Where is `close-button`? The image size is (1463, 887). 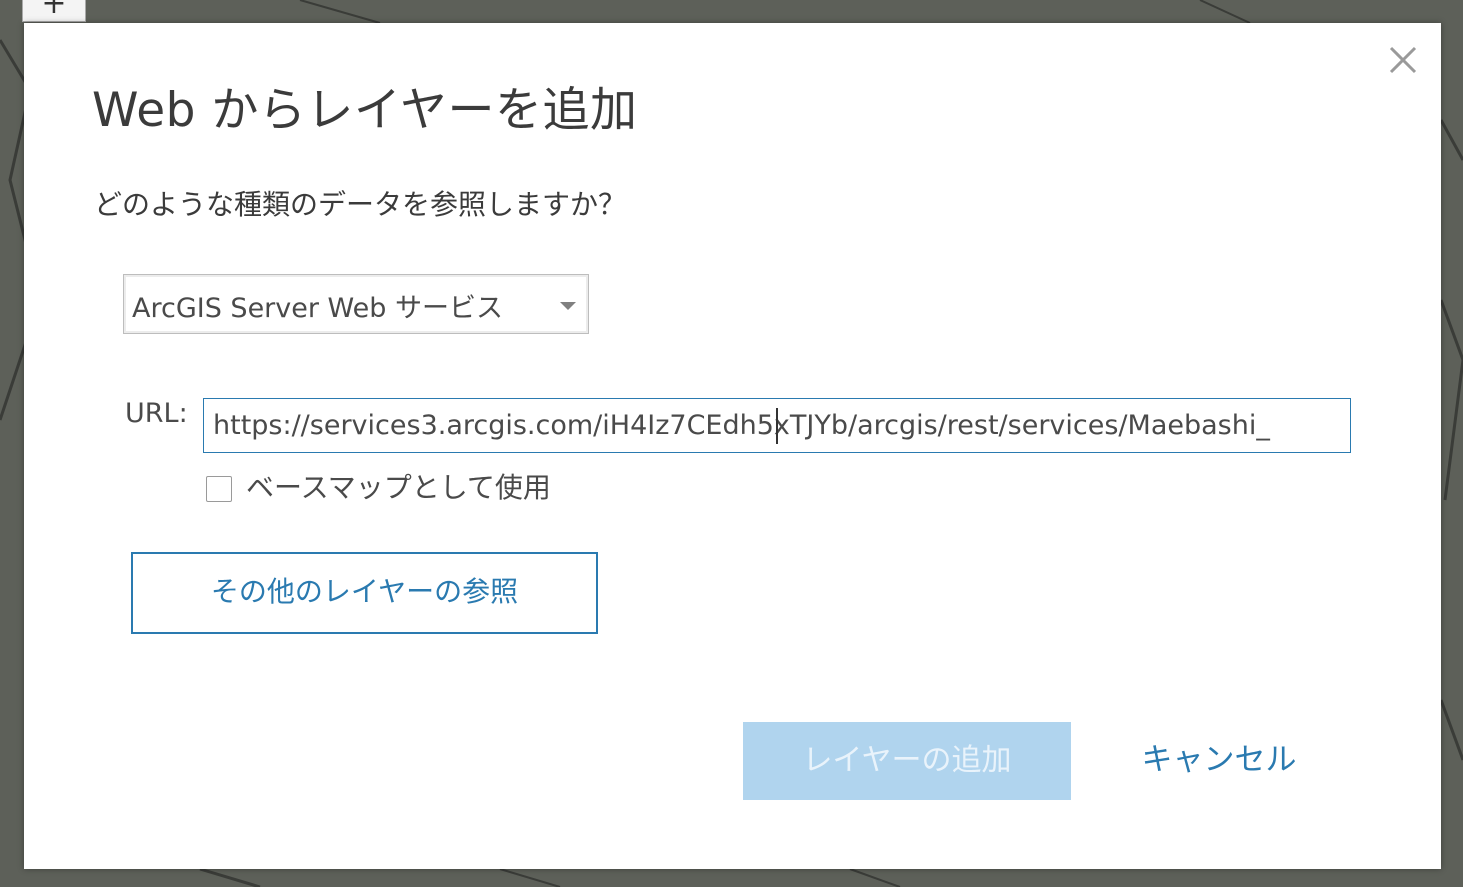
close-button is located at coordinates (1403, 60).